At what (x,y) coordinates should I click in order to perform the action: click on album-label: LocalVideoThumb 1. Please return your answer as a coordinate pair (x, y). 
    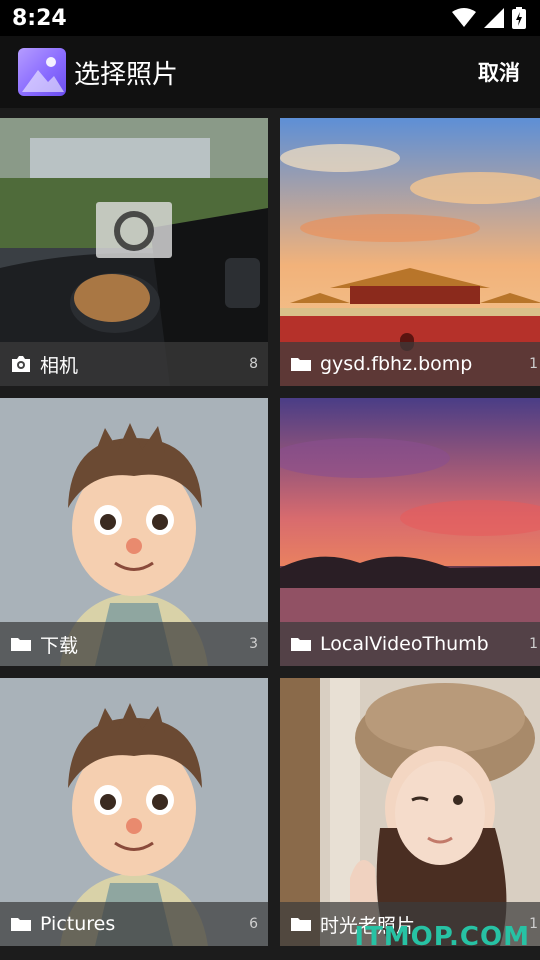
    Looking at the image, I should click on (410, 644).